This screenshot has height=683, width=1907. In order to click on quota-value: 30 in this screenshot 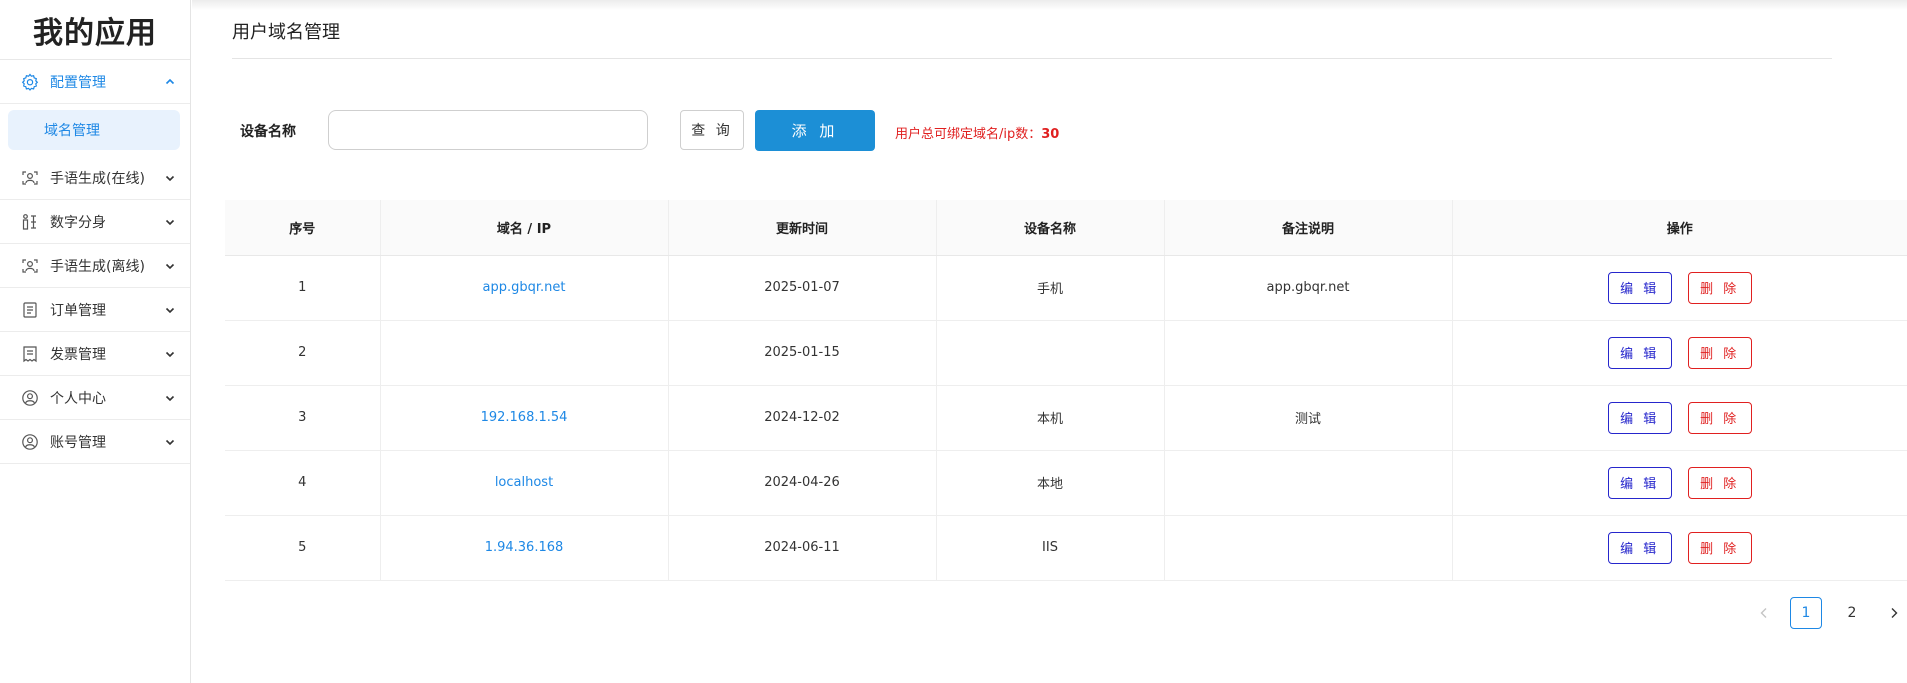, I will do `click(1050, 134)`.